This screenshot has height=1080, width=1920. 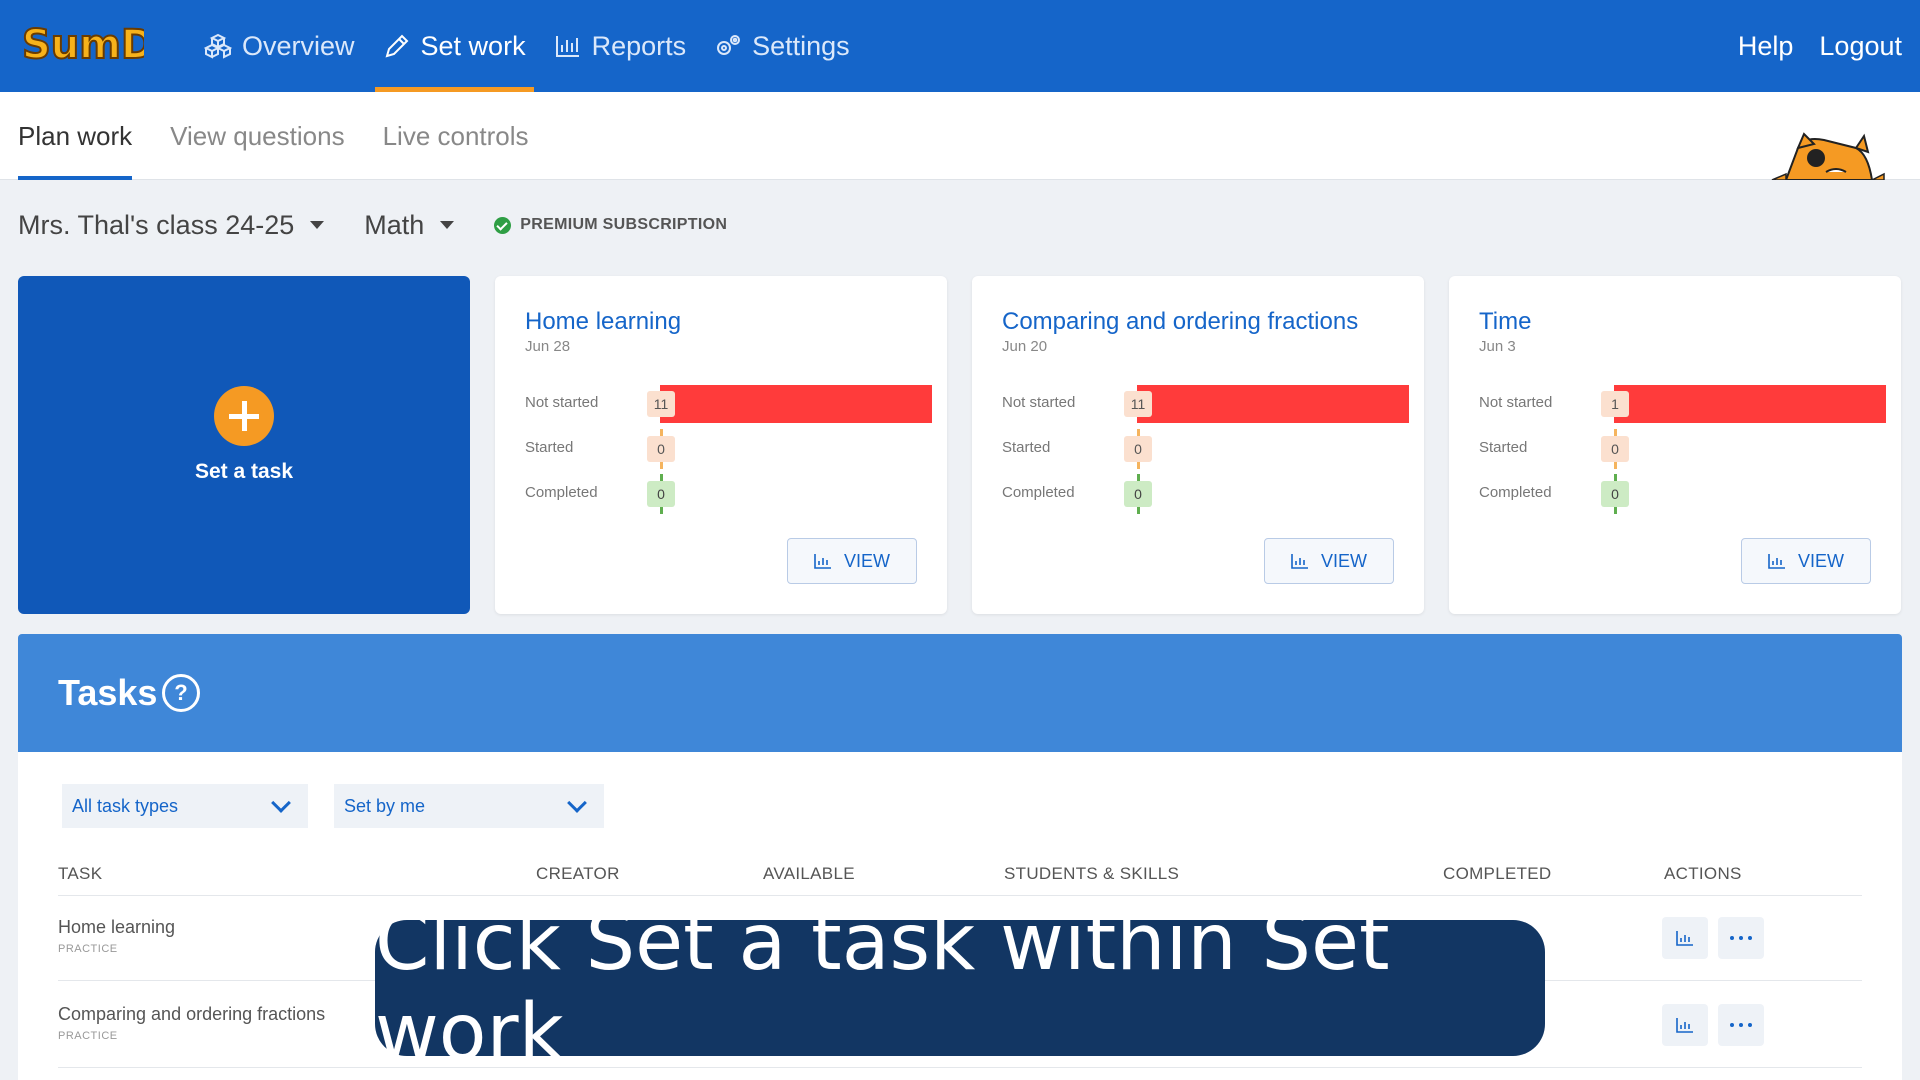 What do you see at coordinates (298, 45) in the screenshot?
I see `nav-label: Overview` at bounding box center [298, 45].